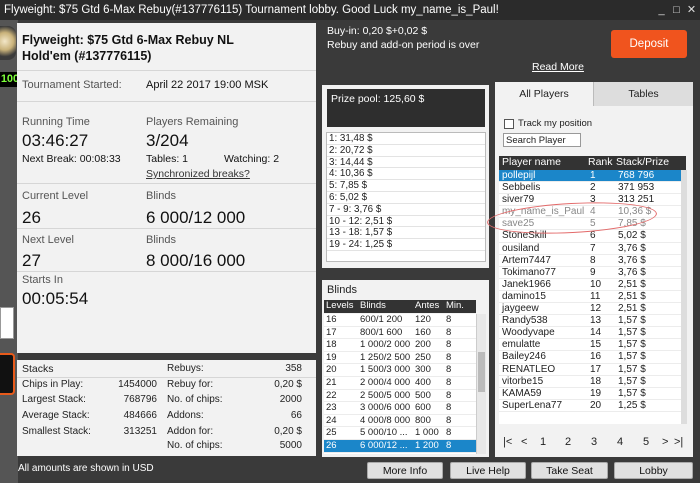 The width and height of the screenshot is (700, 483). What do you see at coordinates (423, 420) in the screenshot?
I see `table-cell: 800` at bounding box center [423, 420].